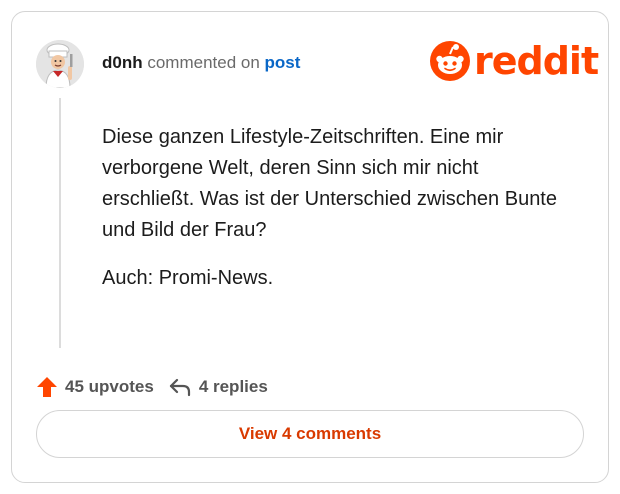 This screenshot has width=620, height=494. I want to click on replies-count: 4 replies, so click(233, 386).